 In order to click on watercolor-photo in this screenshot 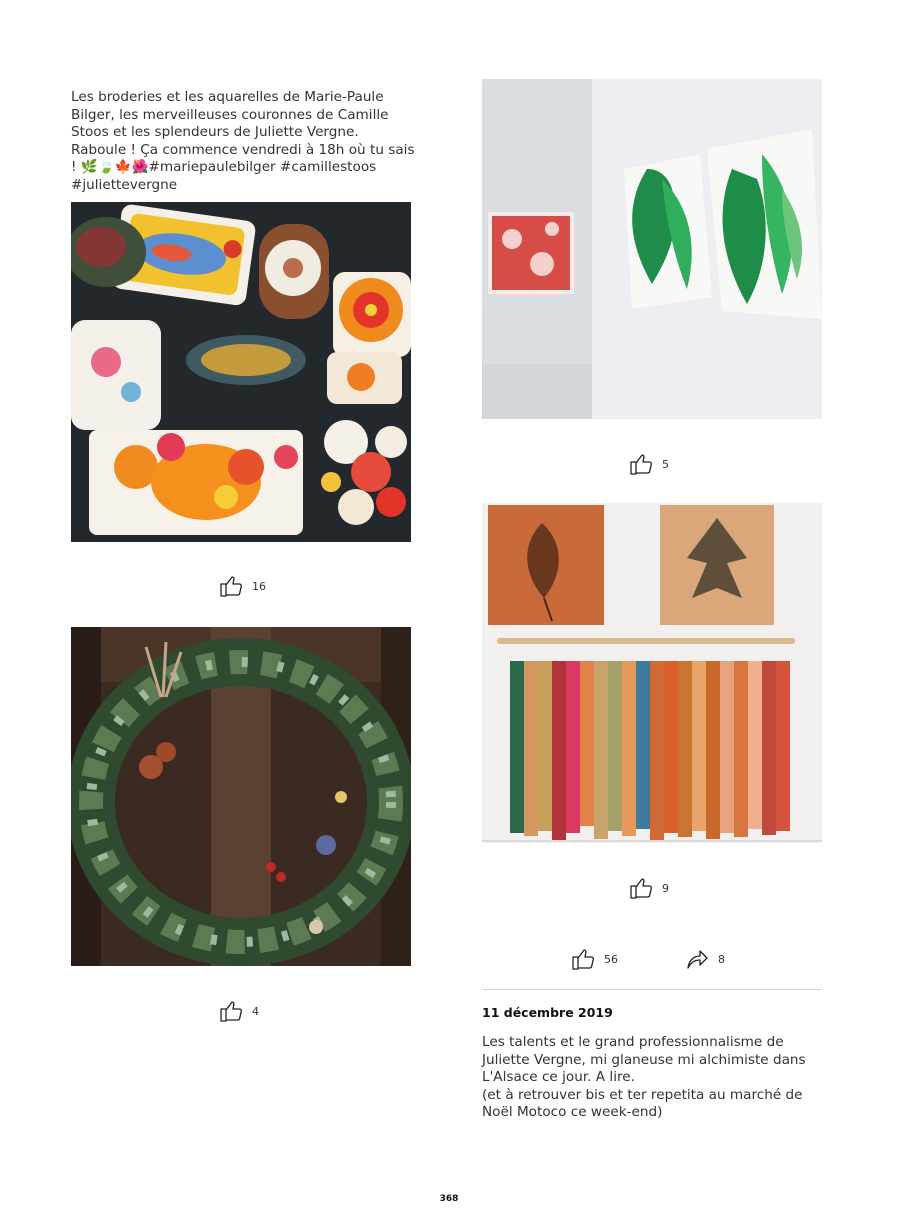, I will do `click(652, 249)`.